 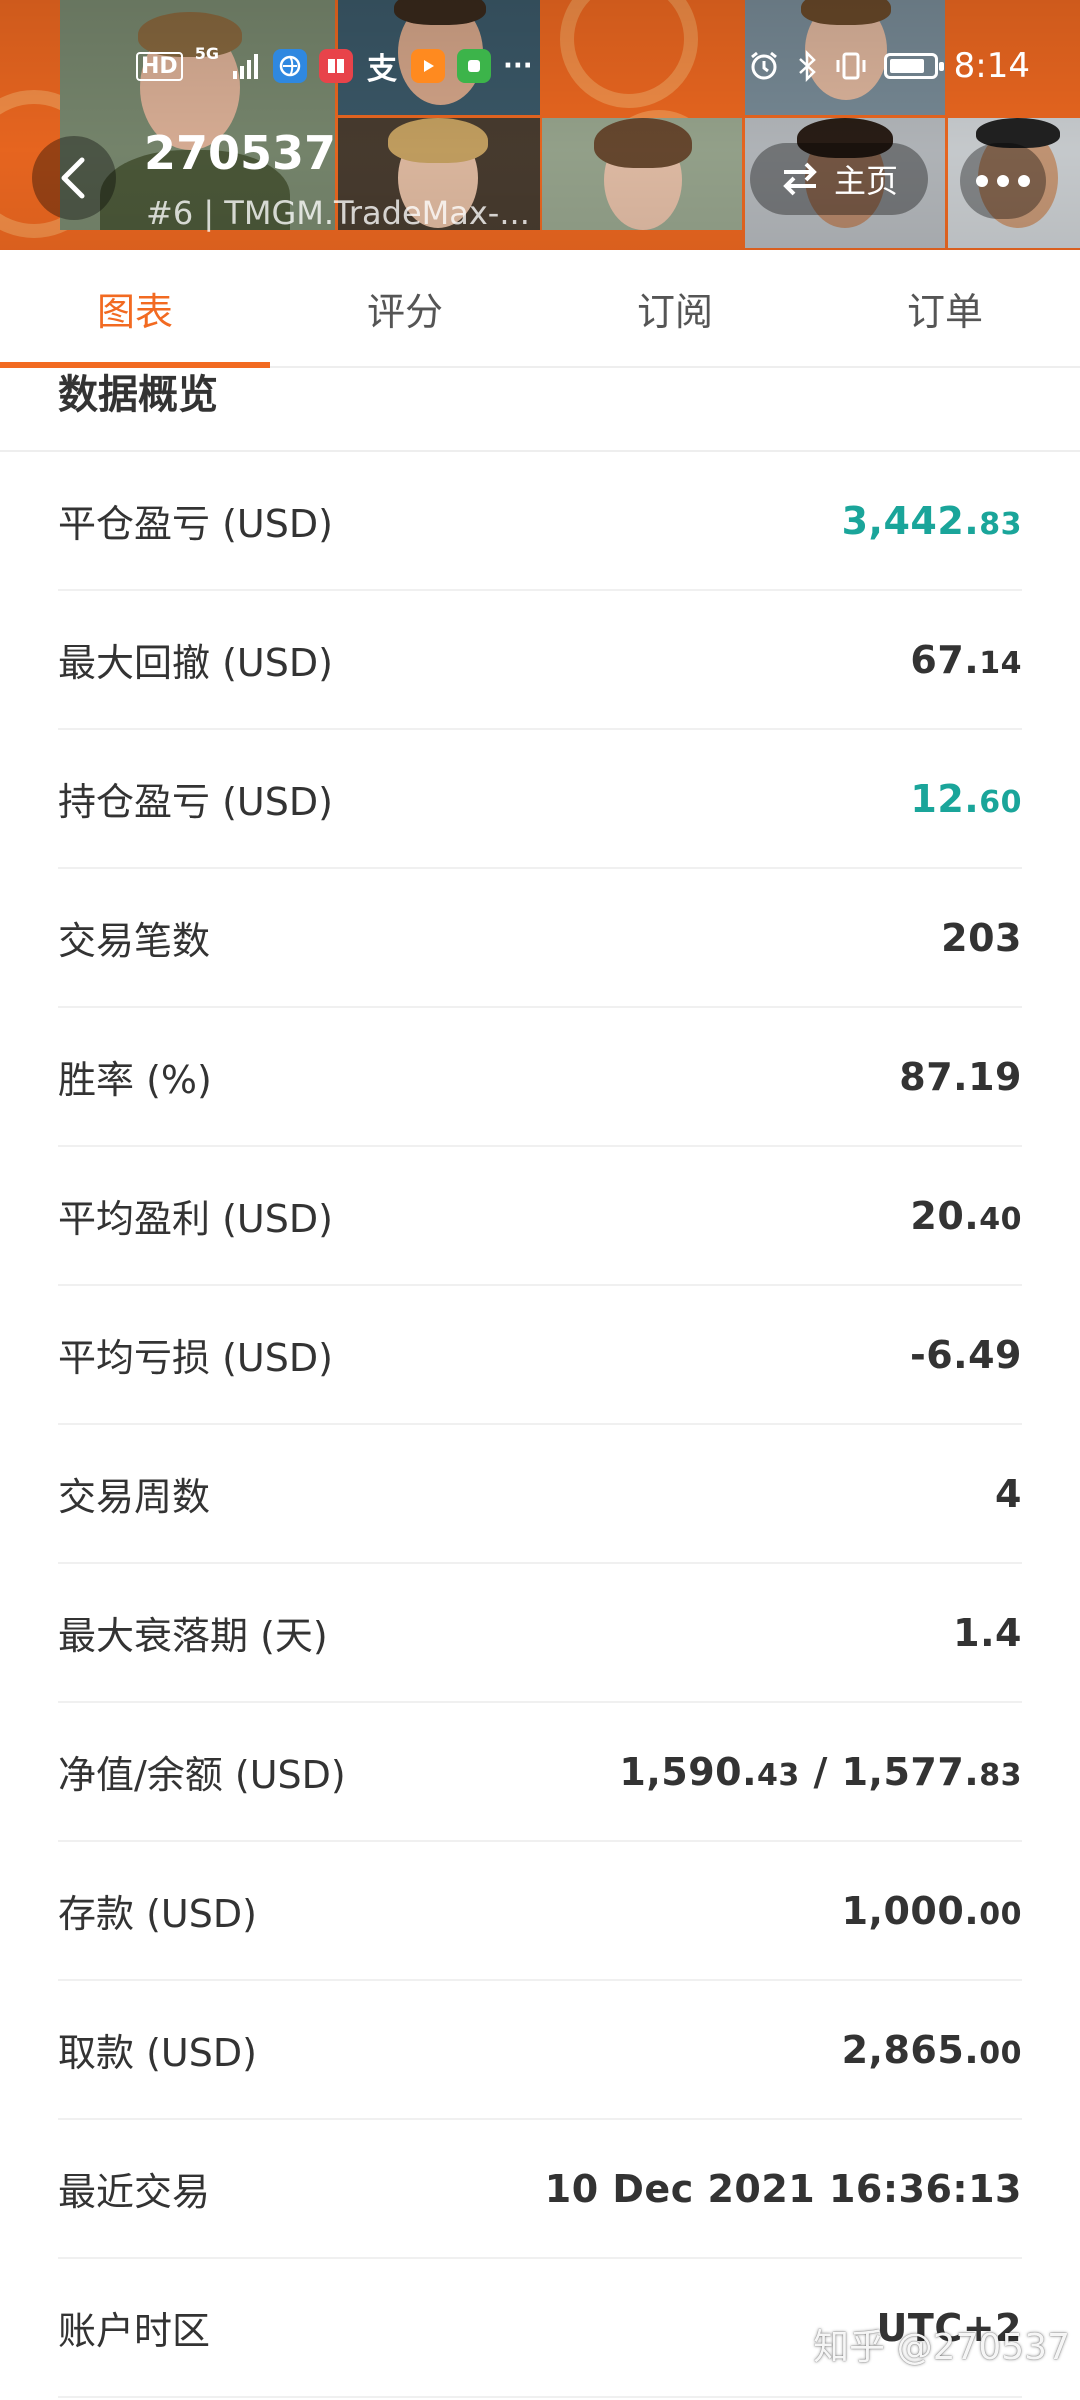 What do you see at coordinates (540, 799) in the screenshot?
I see `list-item: 持仓盈亏 (USD) 12.60` at bounding box center [540, 799].